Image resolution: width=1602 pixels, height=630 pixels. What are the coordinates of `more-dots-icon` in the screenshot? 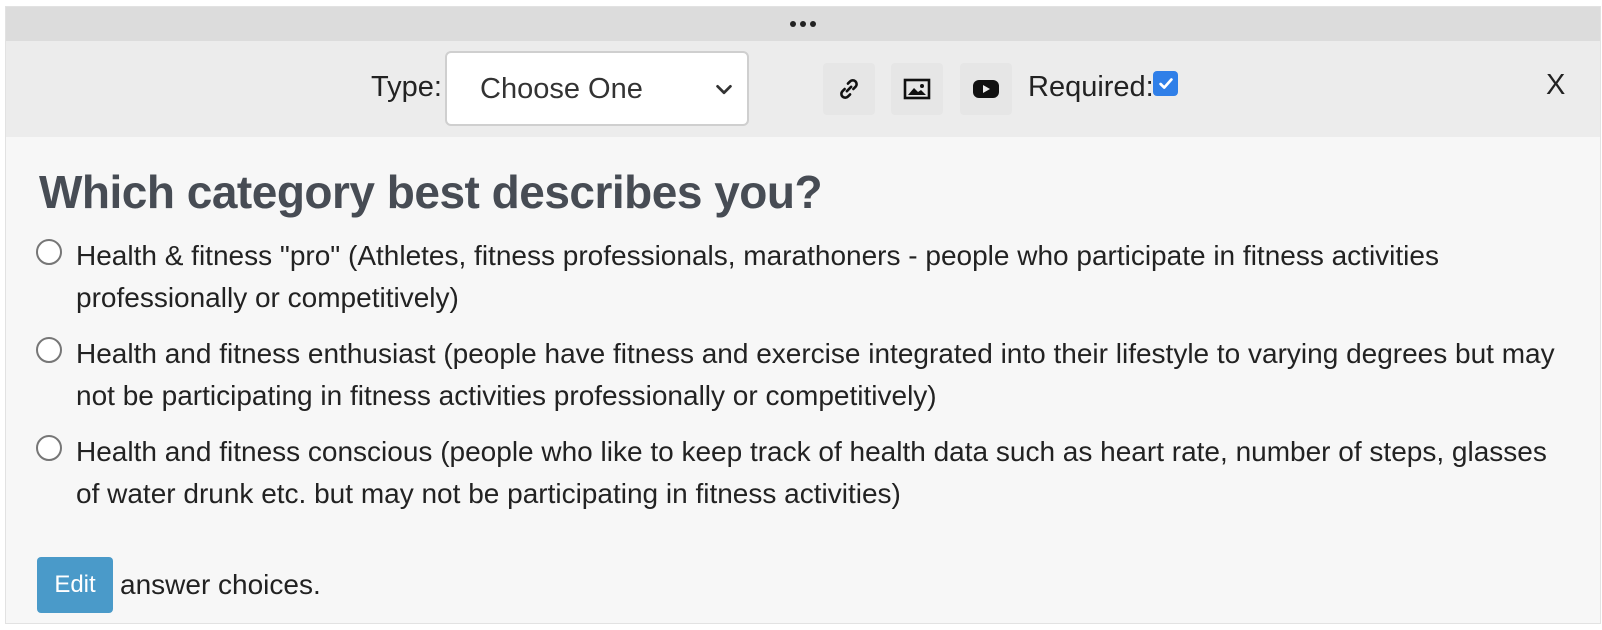 It's located at (803, 24).